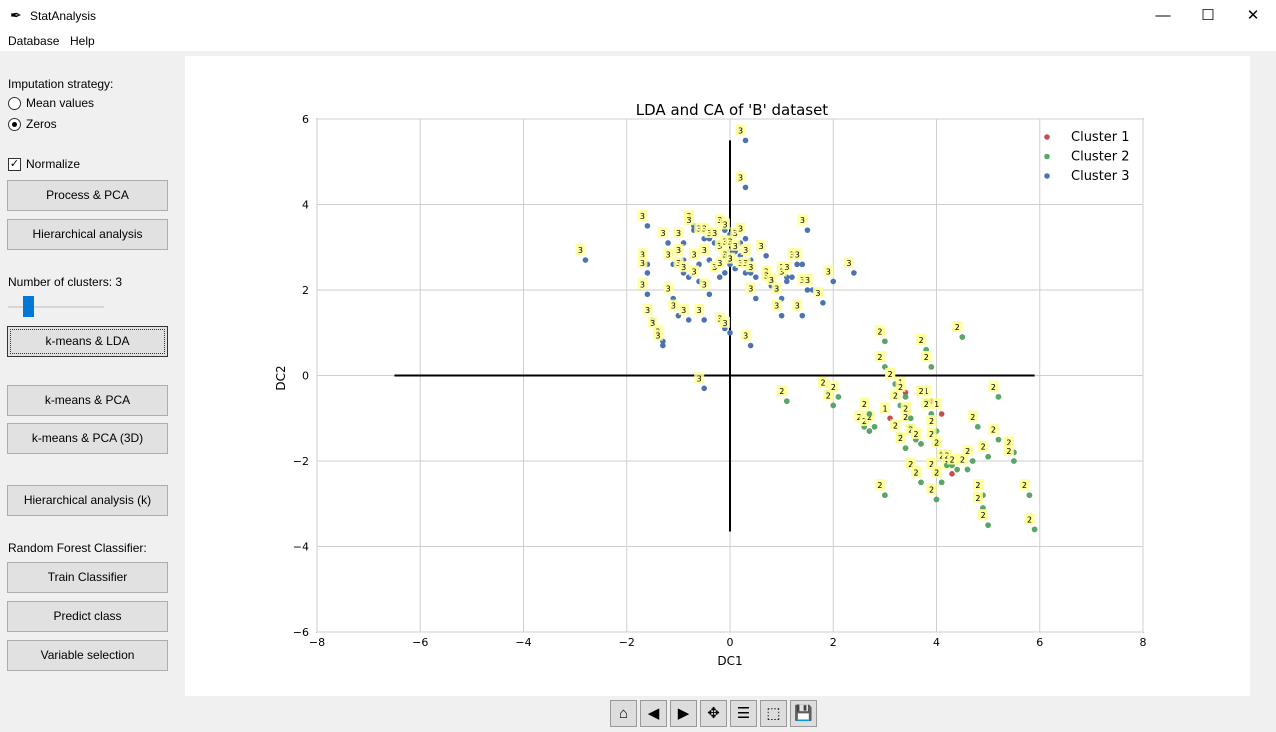 This screenshot has height=732, width=1276. I want to click on zeros-label: Zeros, so click(41, 124).